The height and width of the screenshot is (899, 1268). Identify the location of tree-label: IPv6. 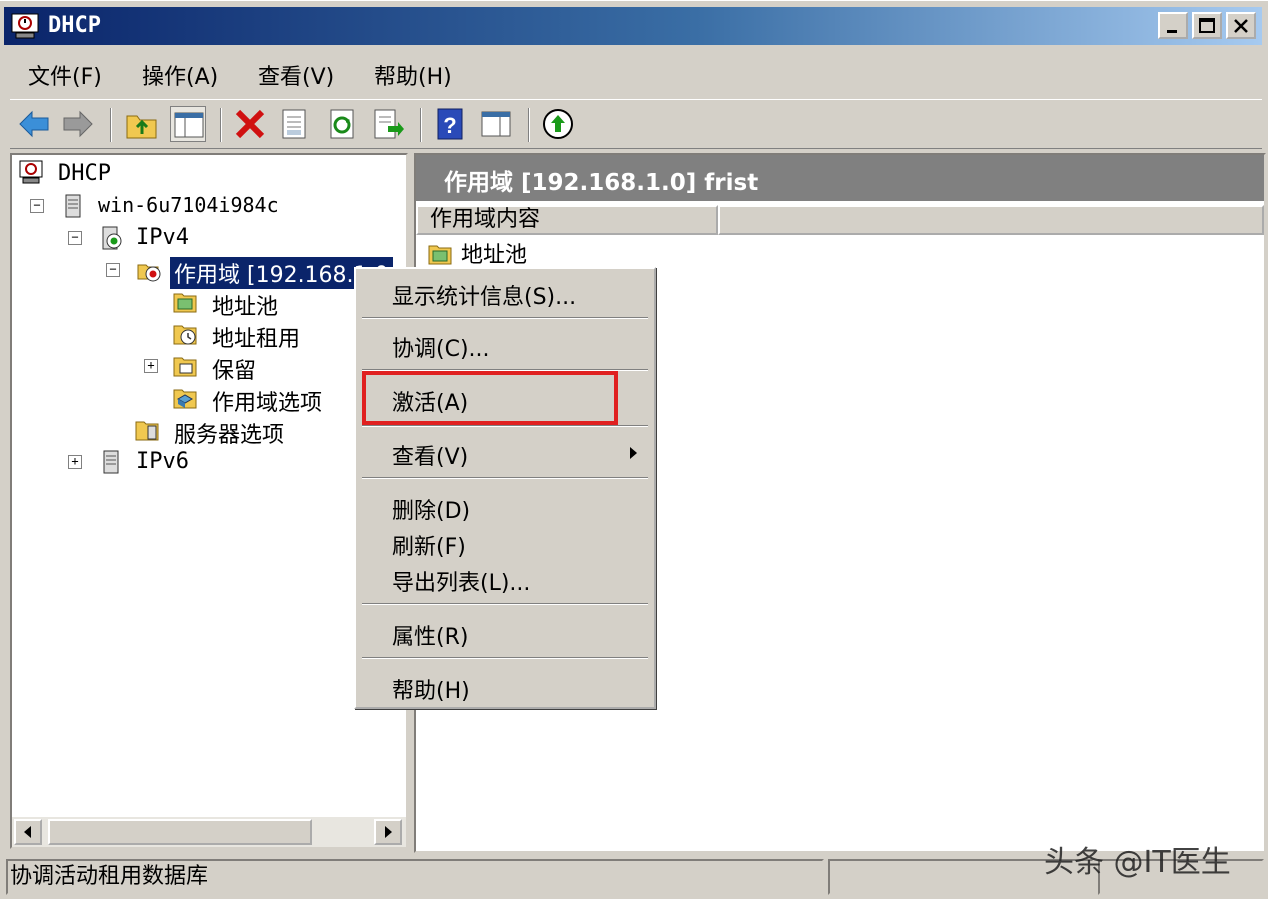
(162, 461).